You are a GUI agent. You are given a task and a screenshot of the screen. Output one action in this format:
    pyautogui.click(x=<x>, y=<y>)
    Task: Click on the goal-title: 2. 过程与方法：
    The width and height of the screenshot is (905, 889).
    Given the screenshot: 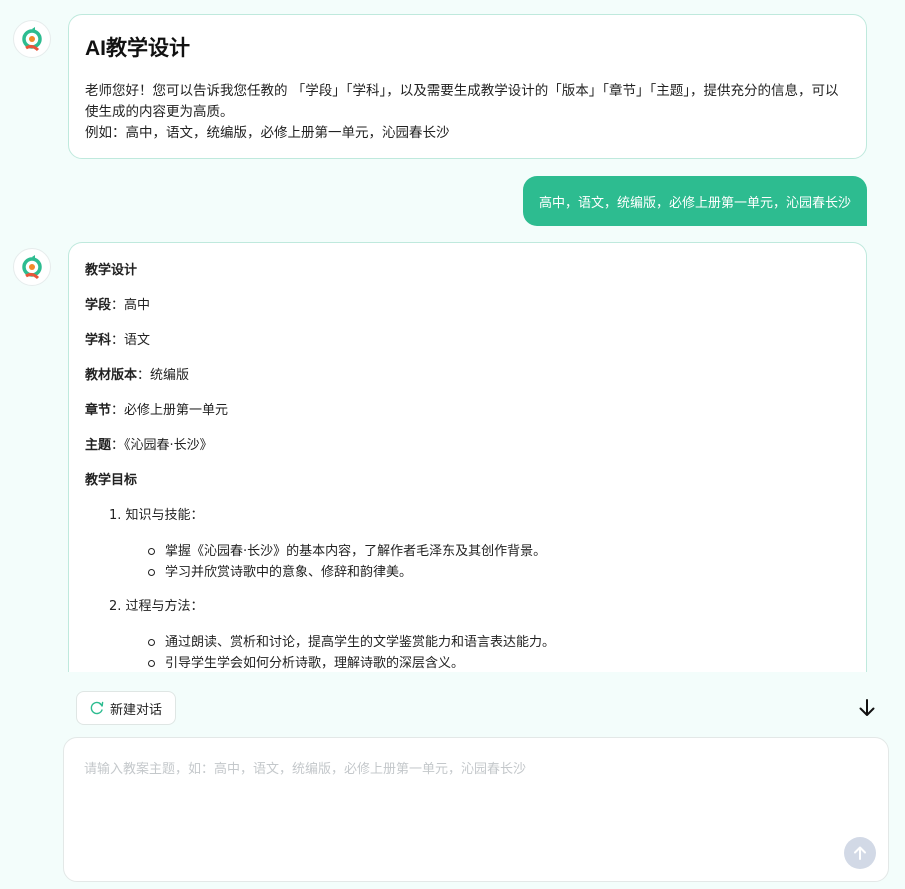 What is the action you would take?
    pyautogui.click(x=156, y=606)
    